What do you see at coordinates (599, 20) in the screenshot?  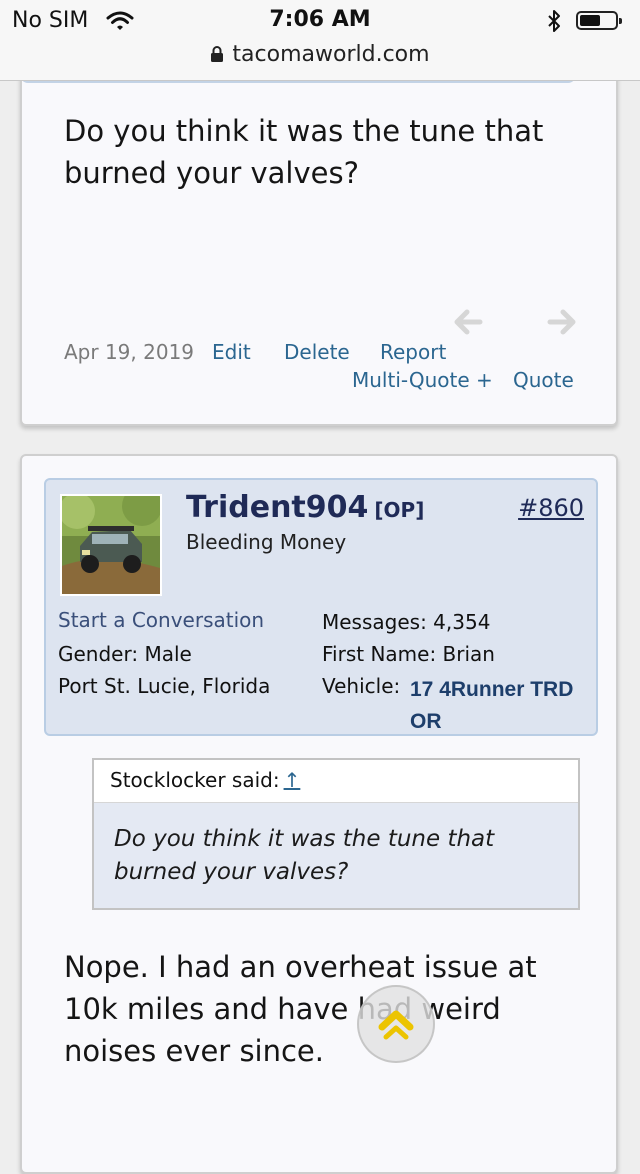 I see `battery-icon` at bounding box center [599, 20].